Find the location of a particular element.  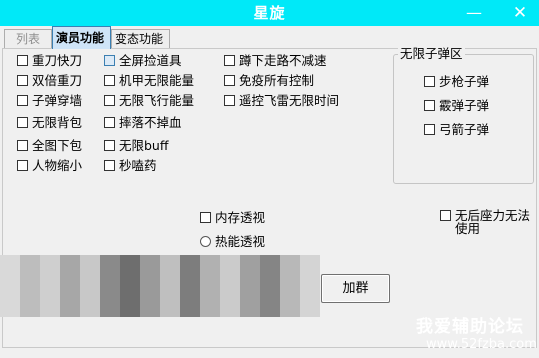

tab-abnormal-functions: 变态功能 is located at coordinates (140, 39).